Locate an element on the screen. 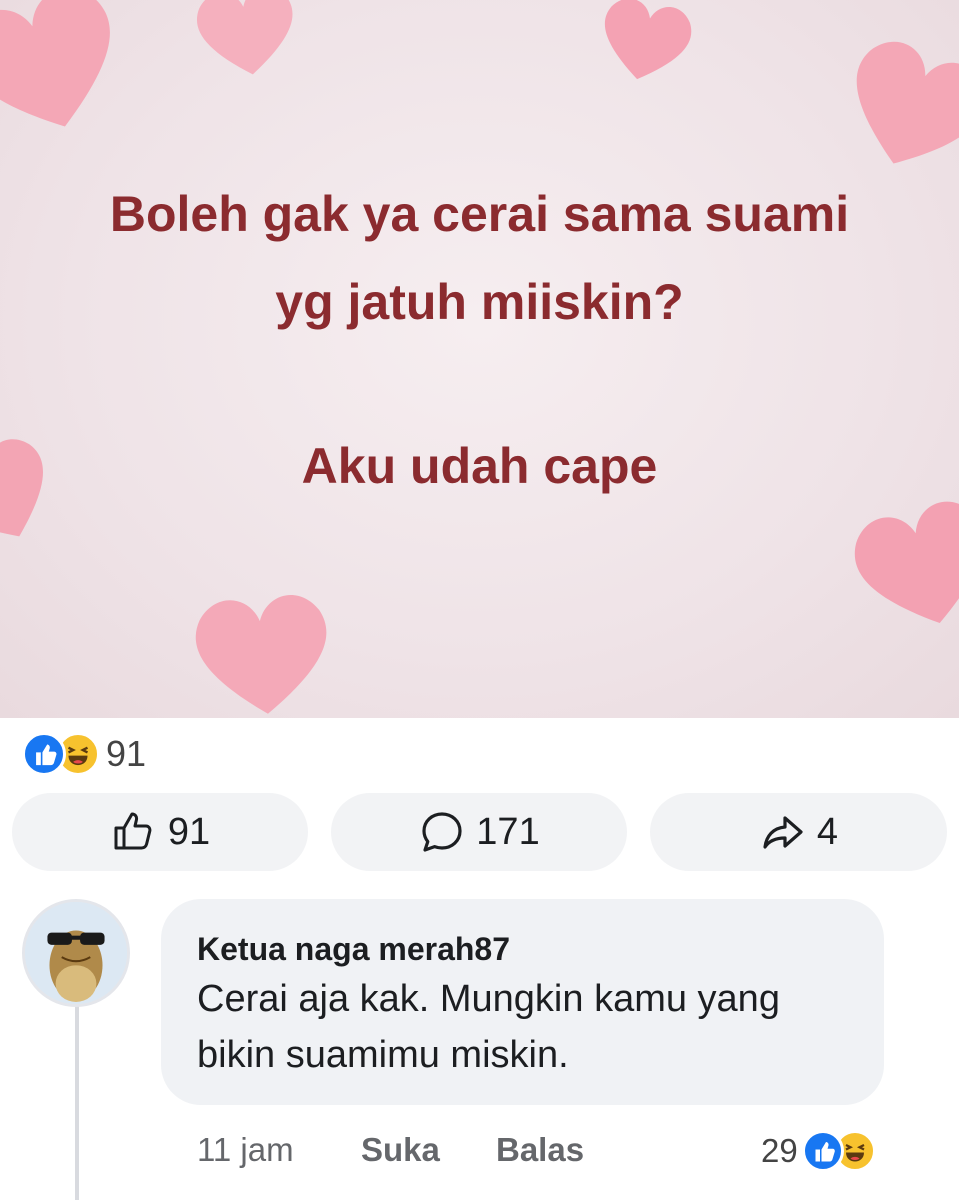 The width and height of the screenshot is (959, 1200). reaction-summary: 91 is located at coordinates (84, 754).